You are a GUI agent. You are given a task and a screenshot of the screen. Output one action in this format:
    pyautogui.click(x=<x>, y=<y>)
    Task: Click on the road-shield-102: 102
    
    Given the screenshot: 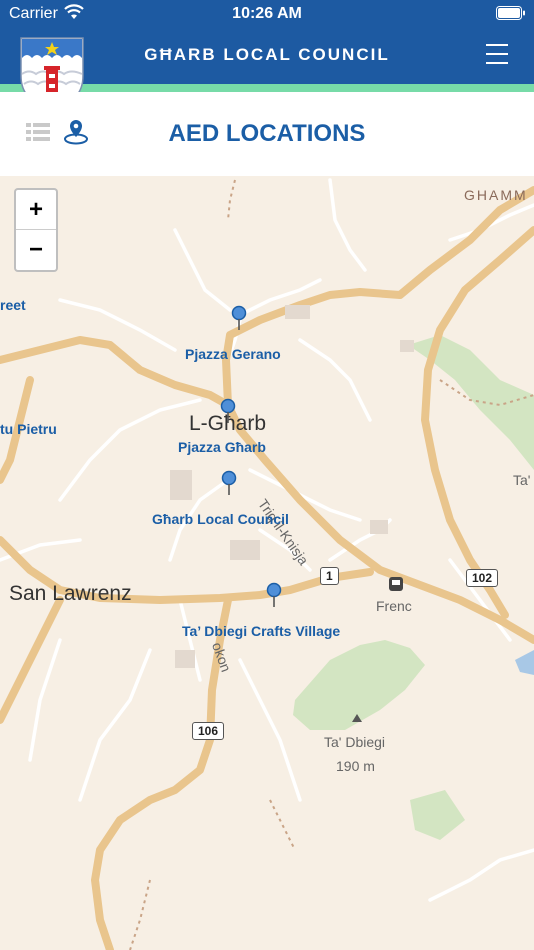 What is the action you would take?
    pyautogui.click(x=482, y=578)
    